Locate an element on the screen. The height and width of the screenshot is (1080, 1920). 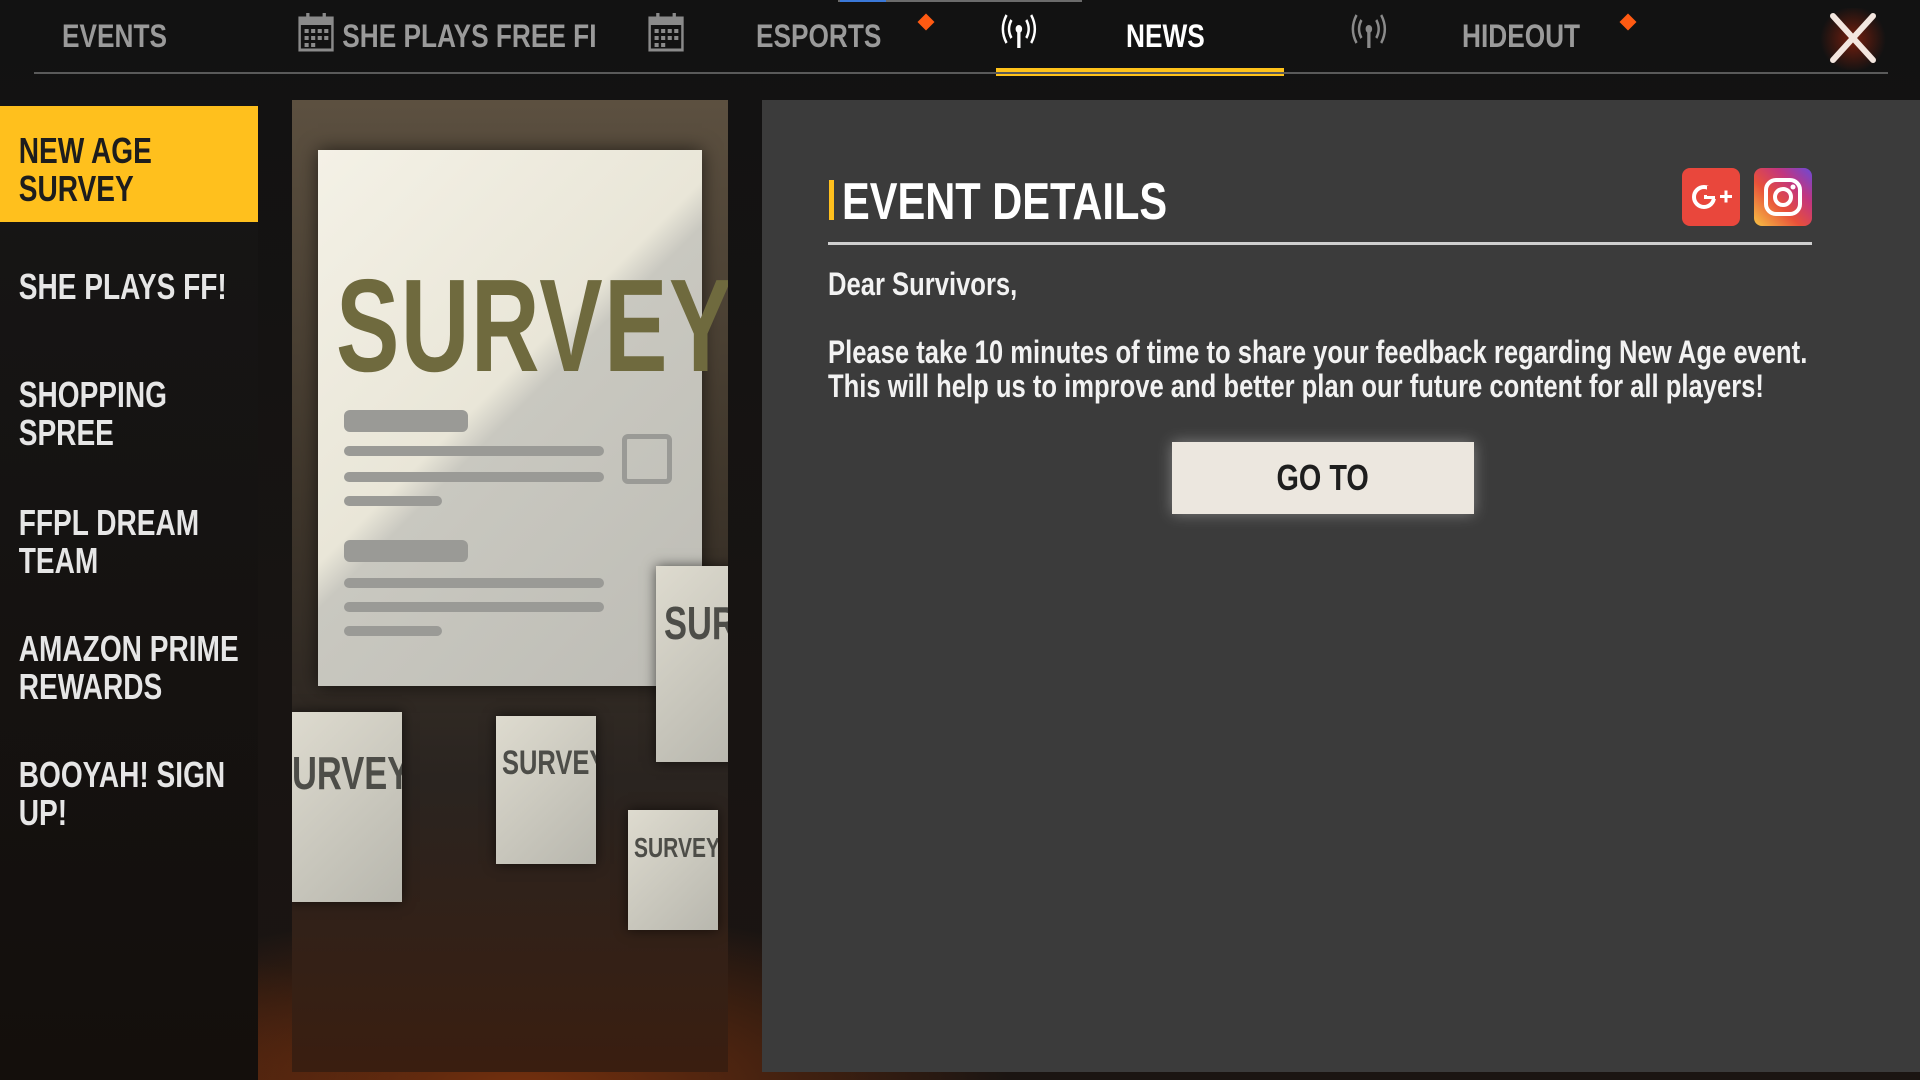
tab-news-broadcast is located at coordinates (1023, 36).